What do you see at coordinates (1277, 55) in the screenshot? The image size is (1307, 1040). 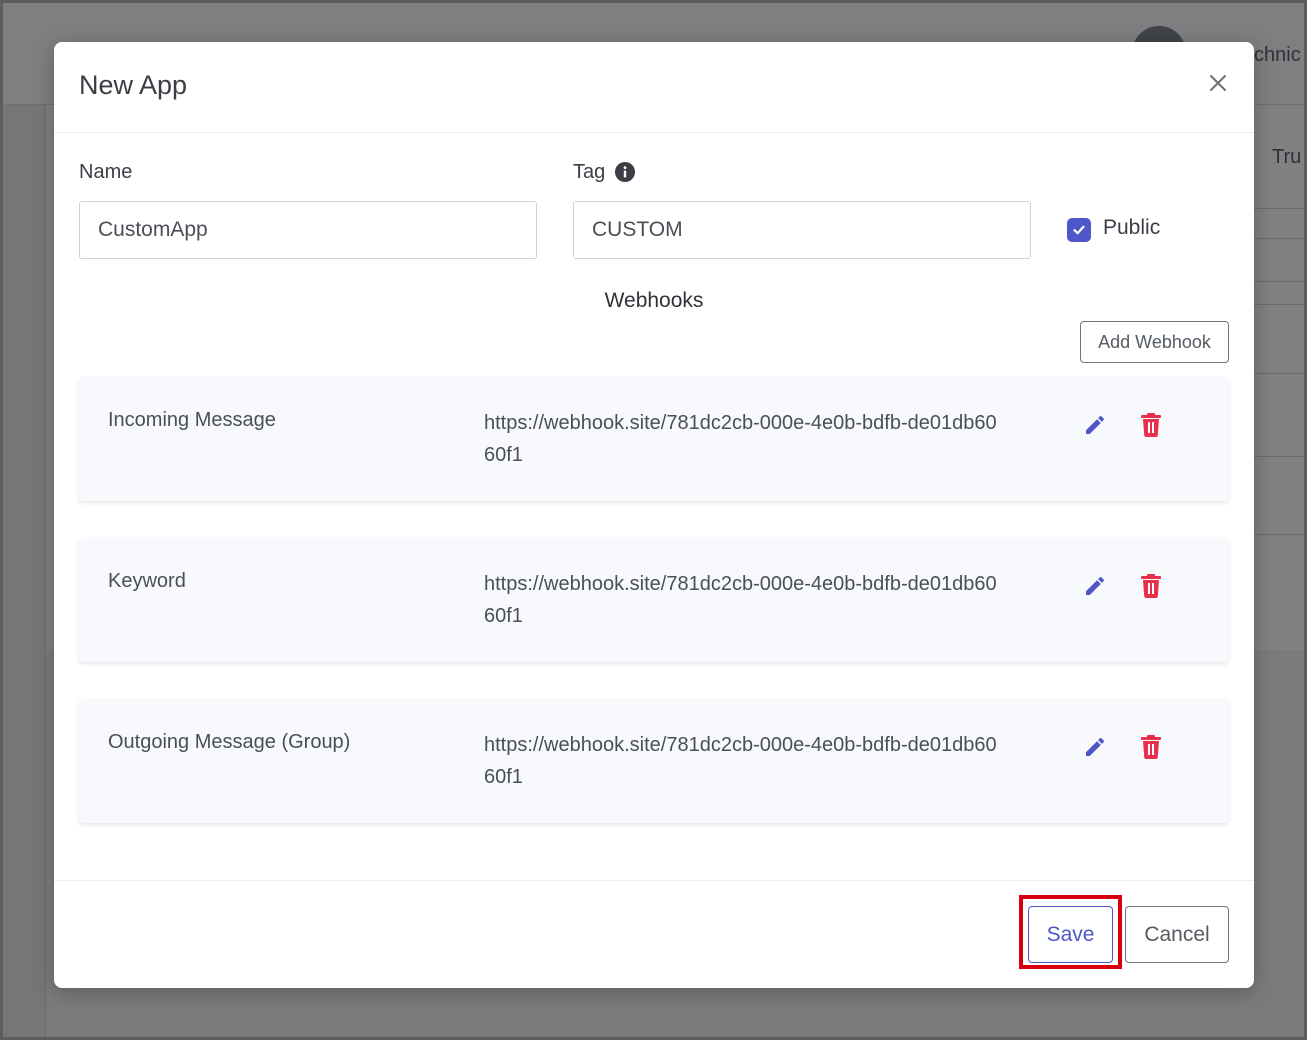 I see `background-username-text: chnic` at bounding box center [1277, 55].